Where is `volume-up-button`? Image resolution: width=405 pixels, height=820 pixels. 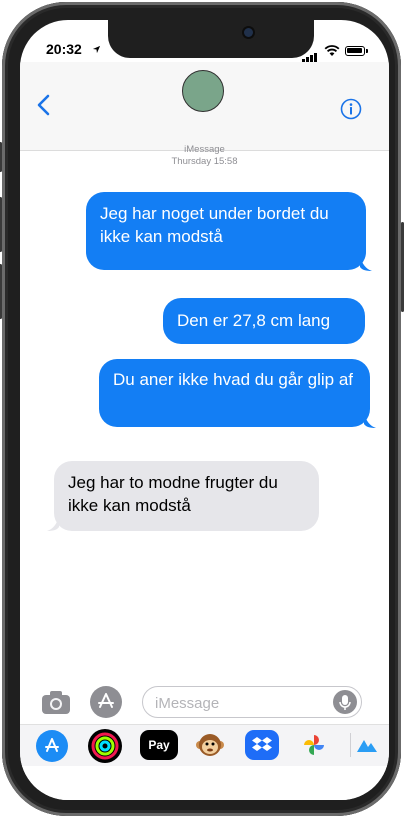
volume-up-button is located at coordinates (1, 224).